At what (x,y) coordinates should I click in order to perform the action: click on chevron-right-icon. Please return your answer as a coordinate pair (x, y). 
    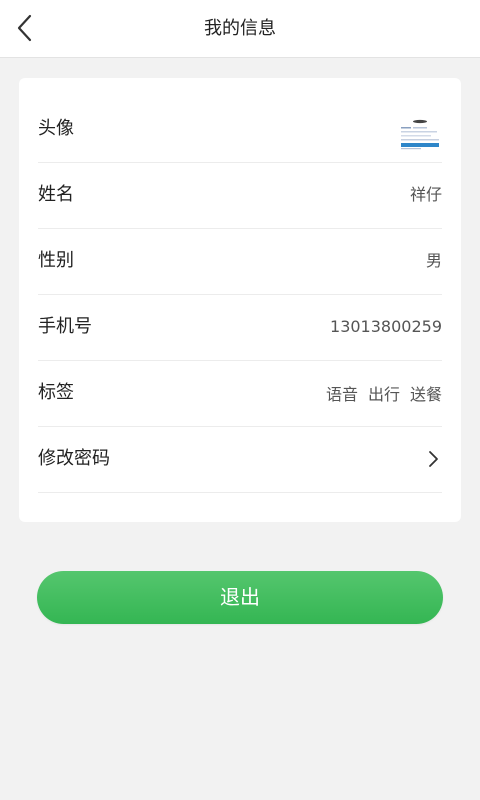
    Looking at the image, I should click on (433, 459).